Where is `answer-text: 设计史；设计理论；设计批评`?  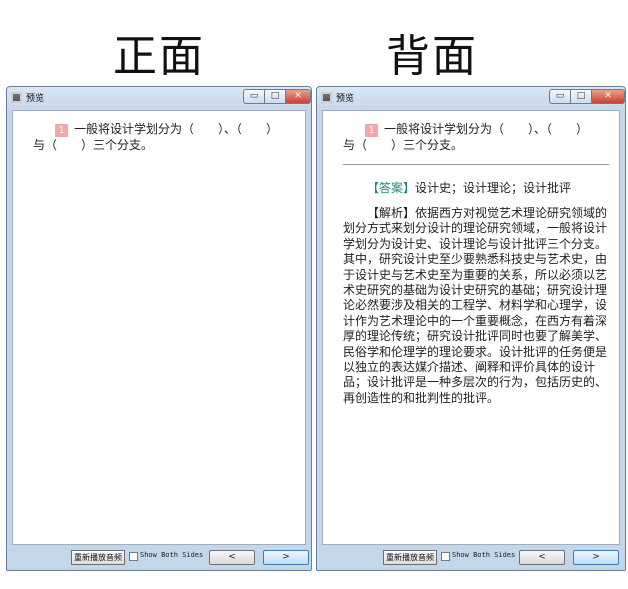 answer-text: 设计史；设计理论；设计批评 is located at coordinates (493, 188).